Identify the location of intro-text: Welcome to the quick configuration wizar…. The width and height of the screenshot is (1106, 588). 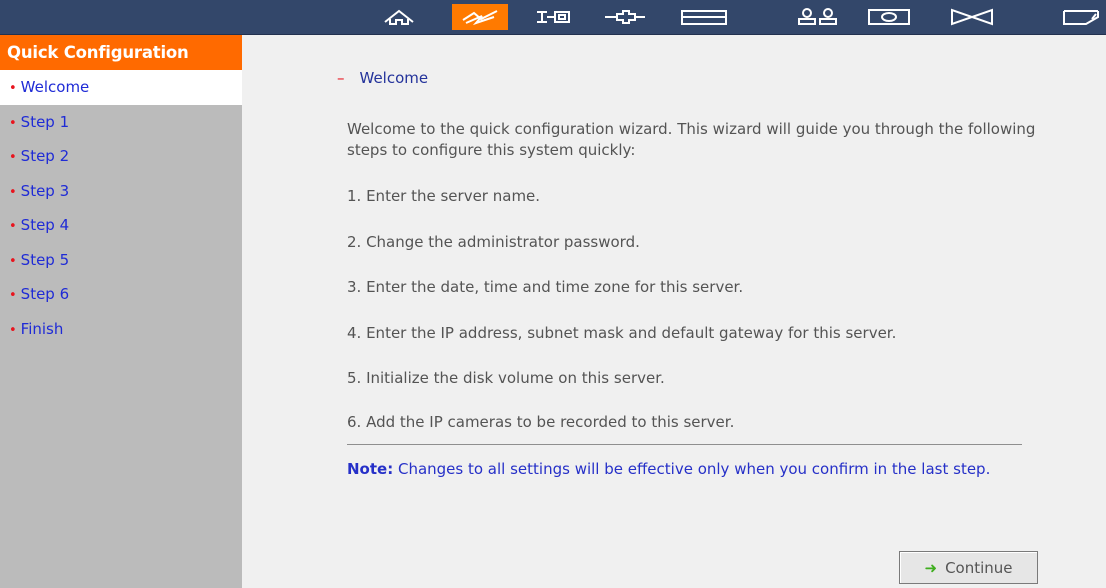
(691, 139).